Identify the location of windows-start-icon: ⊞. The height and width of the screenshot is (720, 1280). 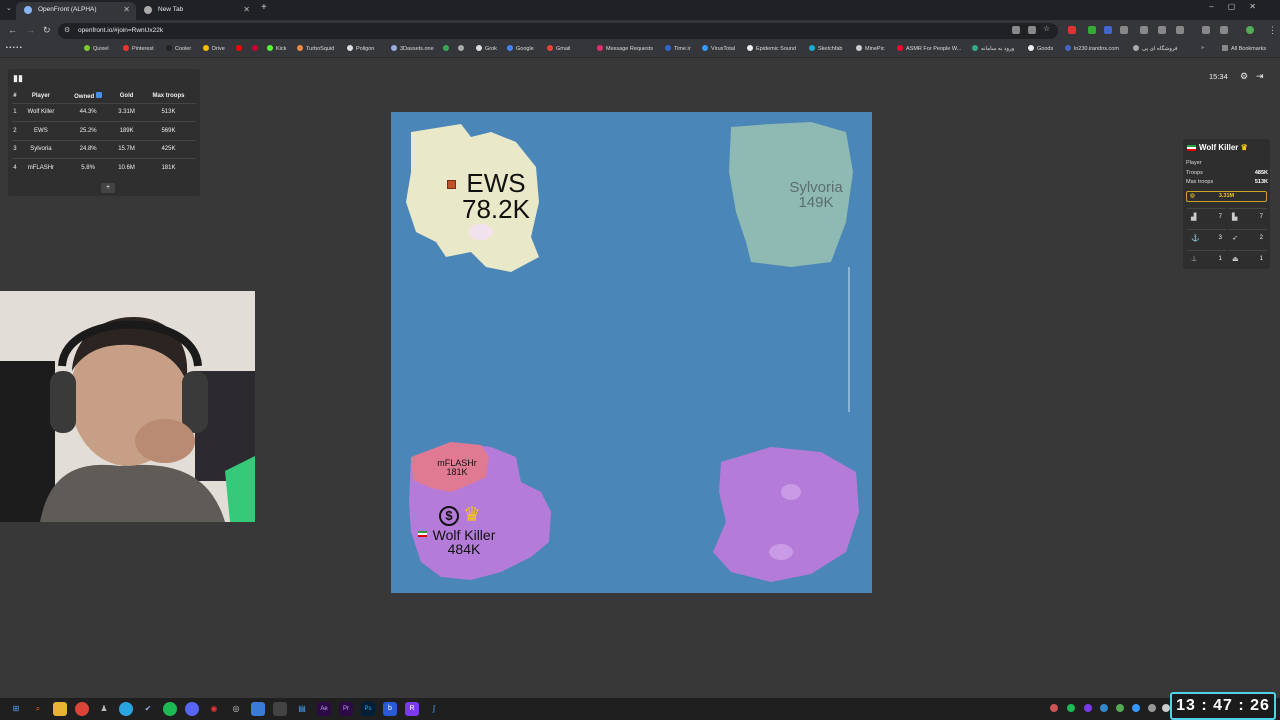
(16, 709).